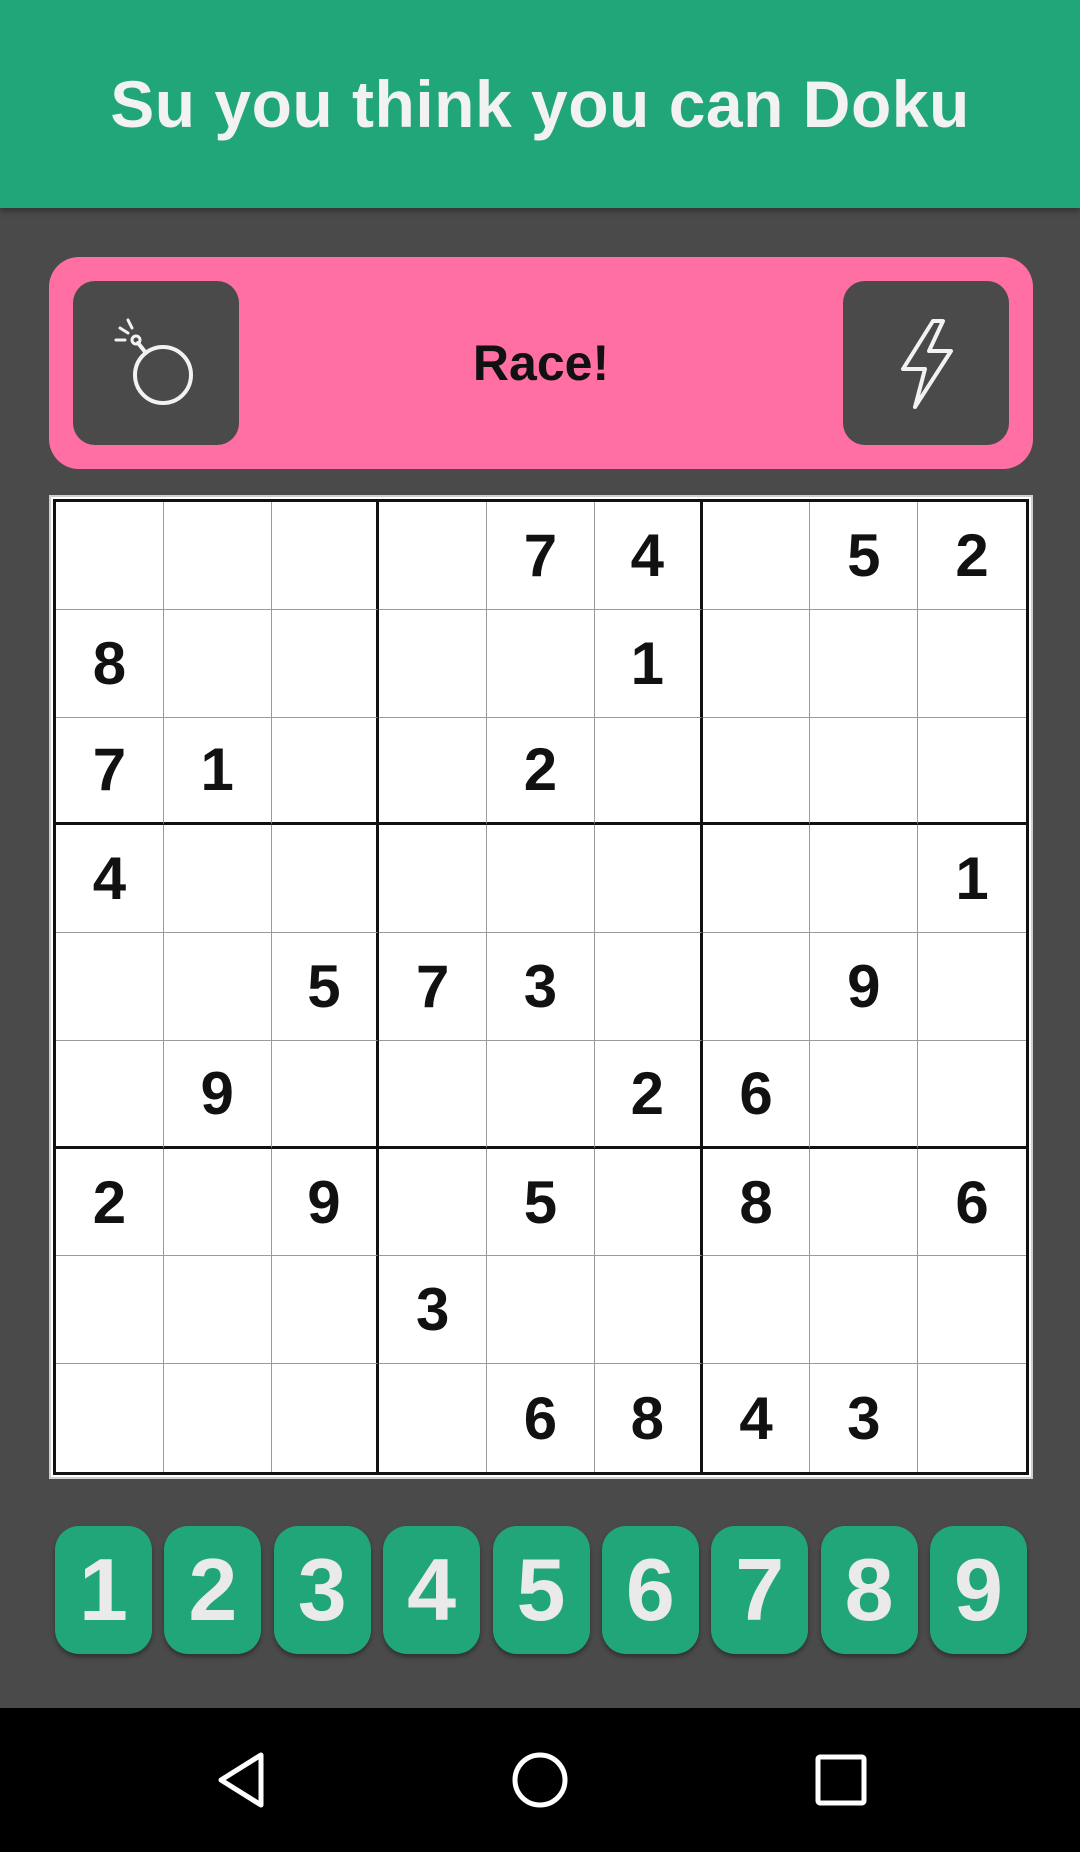  I want to click on number-key-2: 2, so click(213, 1590).